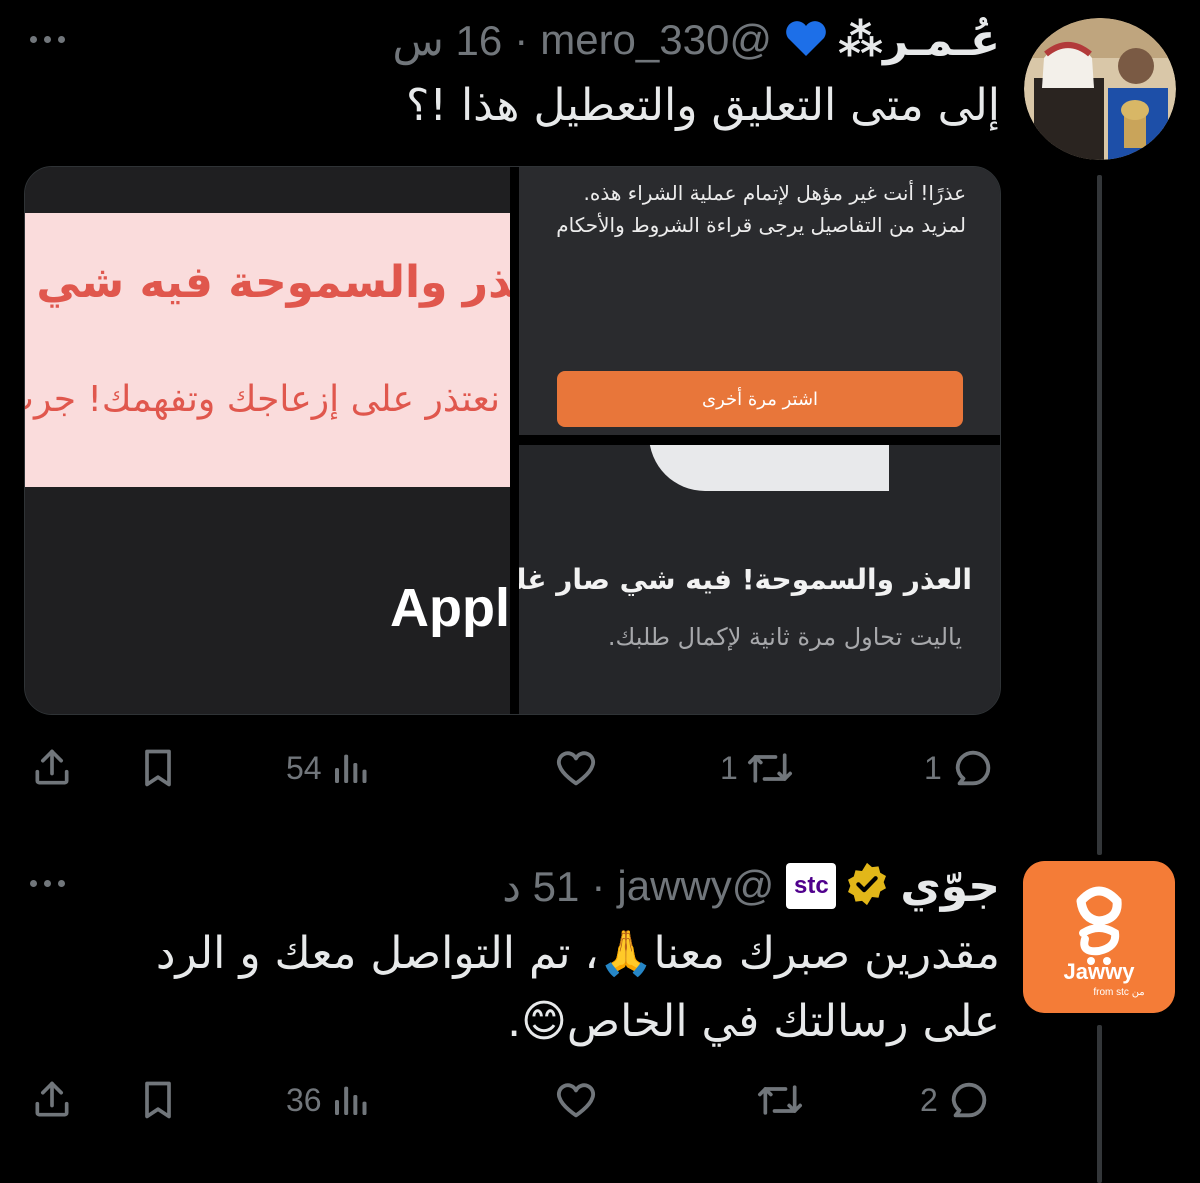 This screenshot has width=1200, height=1183. What do you see at coordinates (929, 1099) in the screenshot?
I see `reply-count: 2` at bounding box center [929, 1099].